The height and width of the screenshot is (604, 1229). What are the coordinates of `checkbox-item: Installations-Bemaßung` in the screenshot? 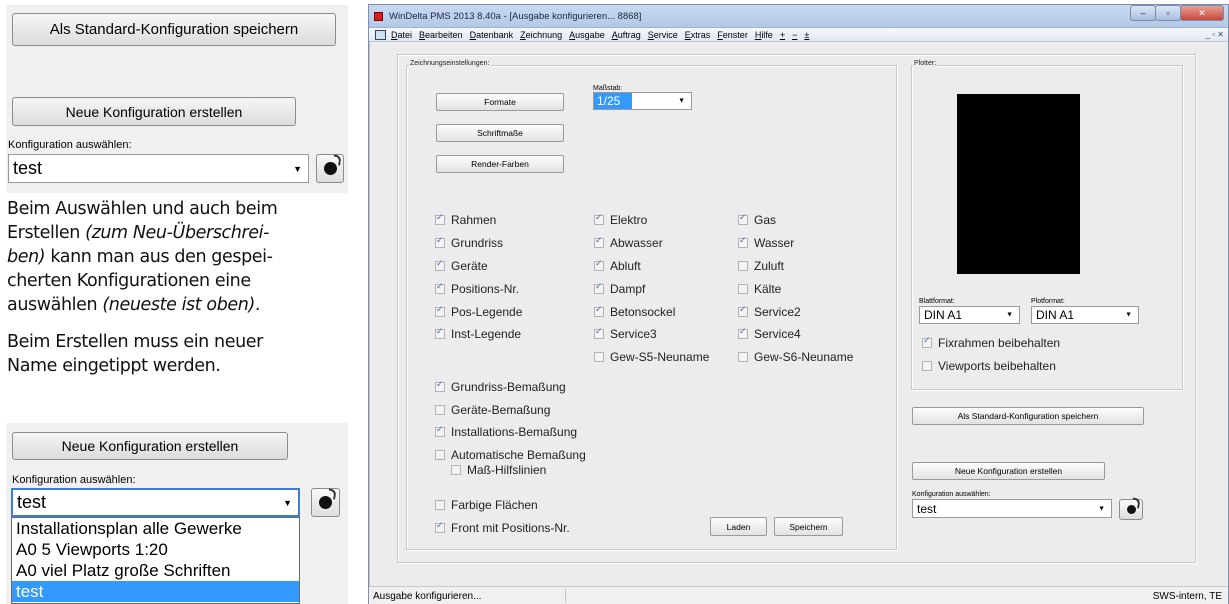 It's located at (535, 432).